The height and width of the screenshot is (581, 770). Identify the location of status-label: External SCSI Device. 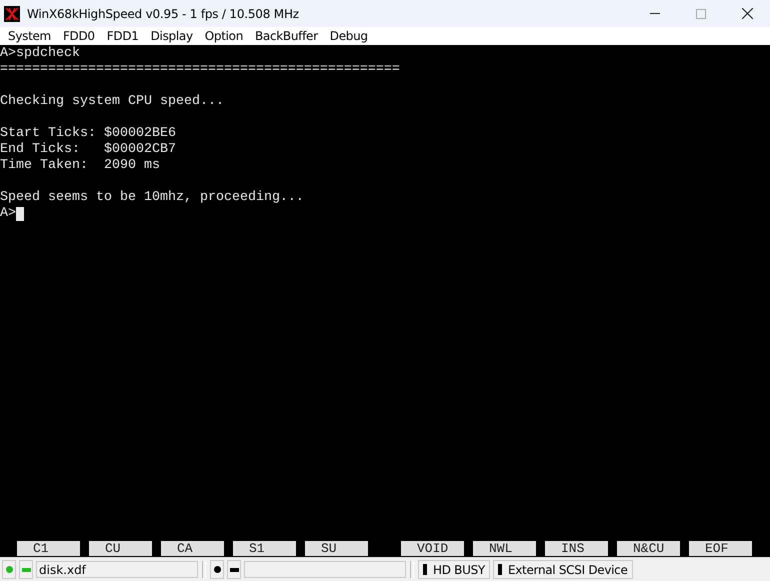
(568, 569).